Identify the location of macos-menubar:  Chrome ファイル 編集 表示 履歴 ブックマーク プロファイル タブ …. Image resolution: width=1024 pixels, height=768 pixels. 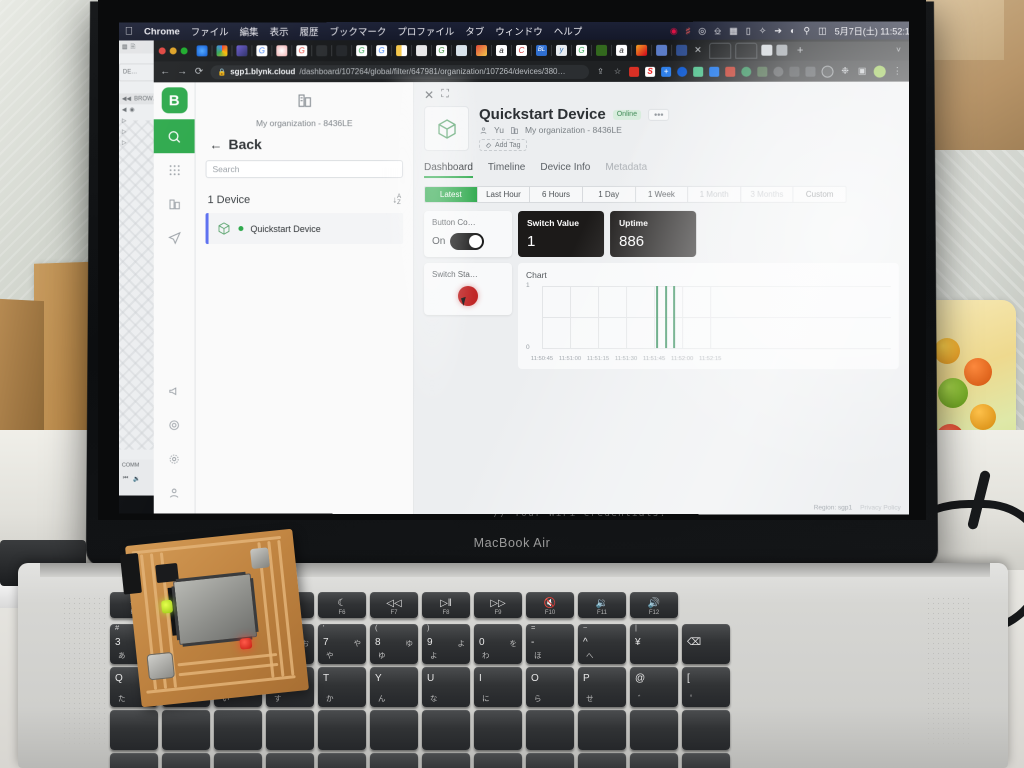
(513, 31).